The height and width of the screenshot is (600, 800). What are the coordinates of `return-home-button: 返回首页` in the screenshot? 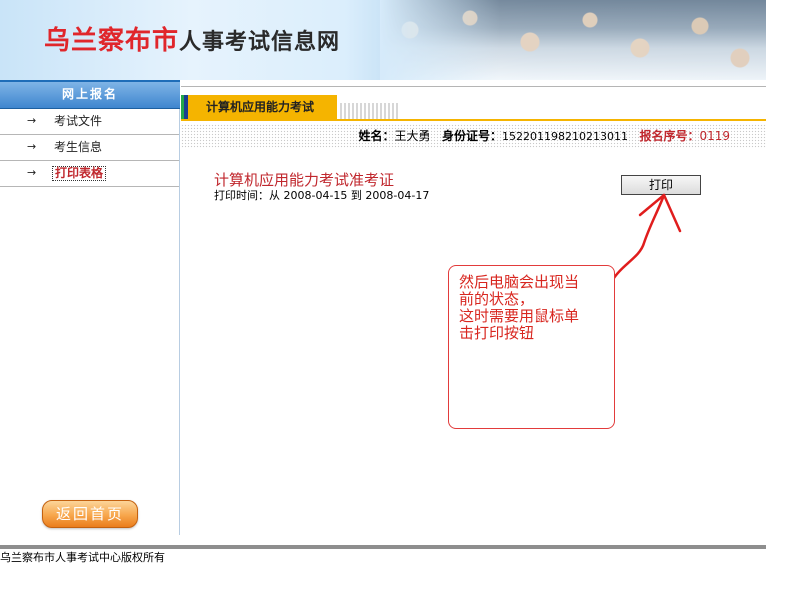 It's located at (90, 514).